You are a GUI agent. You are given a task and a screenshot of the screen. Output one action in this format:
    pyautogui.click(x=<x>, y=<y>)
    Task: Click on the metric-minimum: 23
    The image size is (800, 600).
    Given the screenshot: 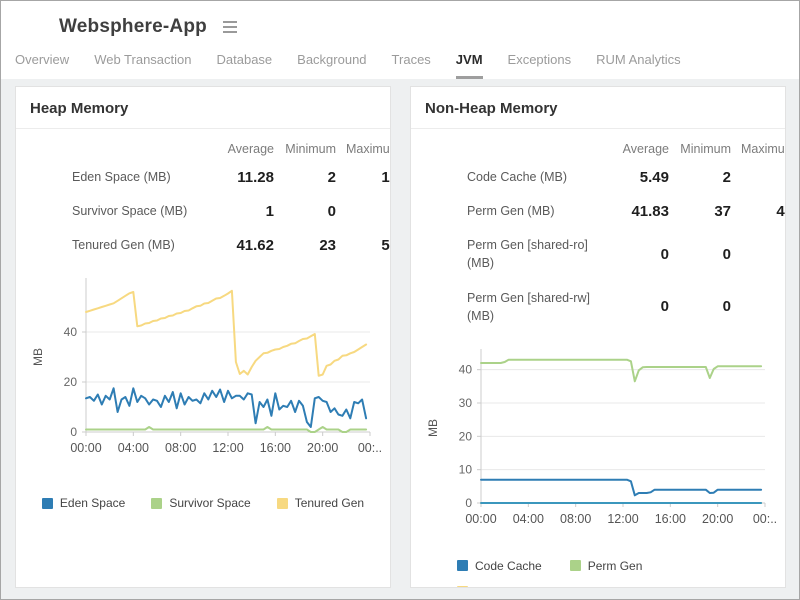 What is the action you would take?
    pyautogui.click(x=327, y=245)
    